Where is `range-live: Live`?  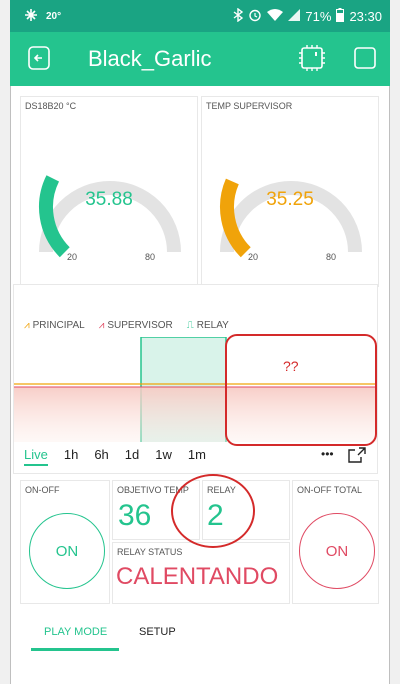
range-live: Live is located at coordinates (36, 456).